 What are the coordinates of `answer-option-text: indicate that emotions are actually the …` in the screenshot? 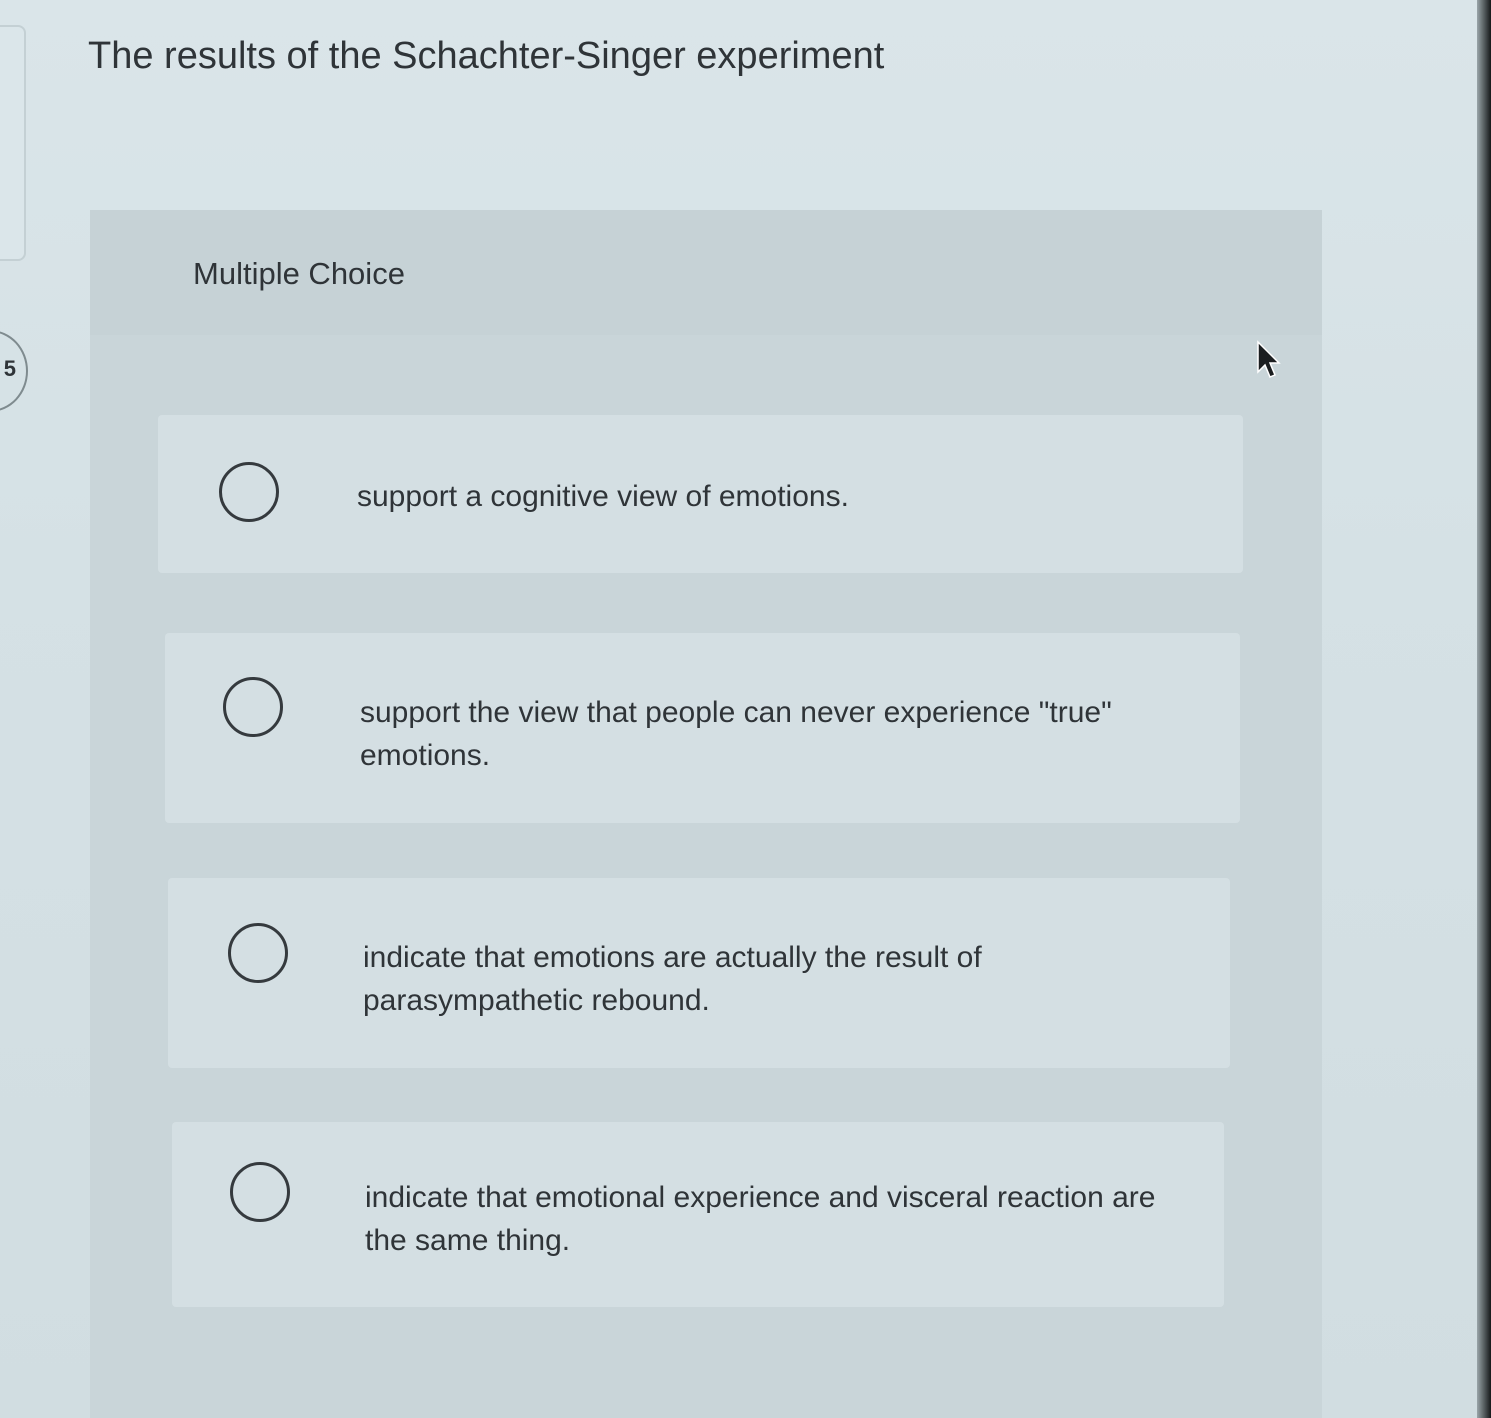 It's located at (672, 979).